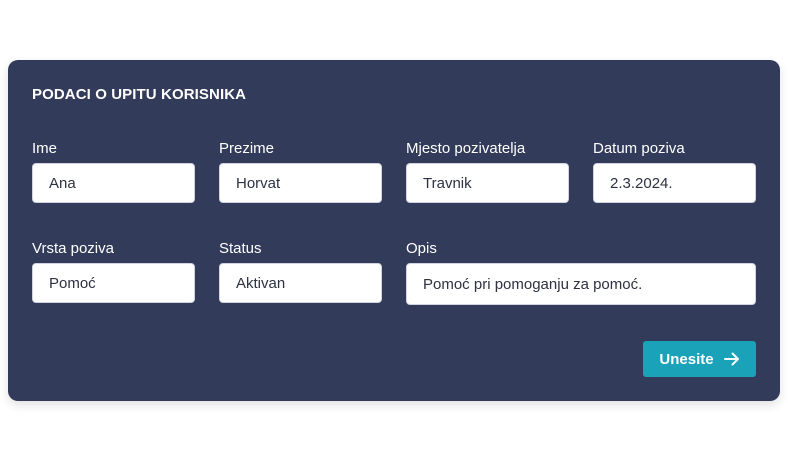 This screenshot has height=462, width=788. What do you see at coordinates (247, 148) in the screenshot?
I see `prezime-label: Prezime` at bounding box center [247, 148].